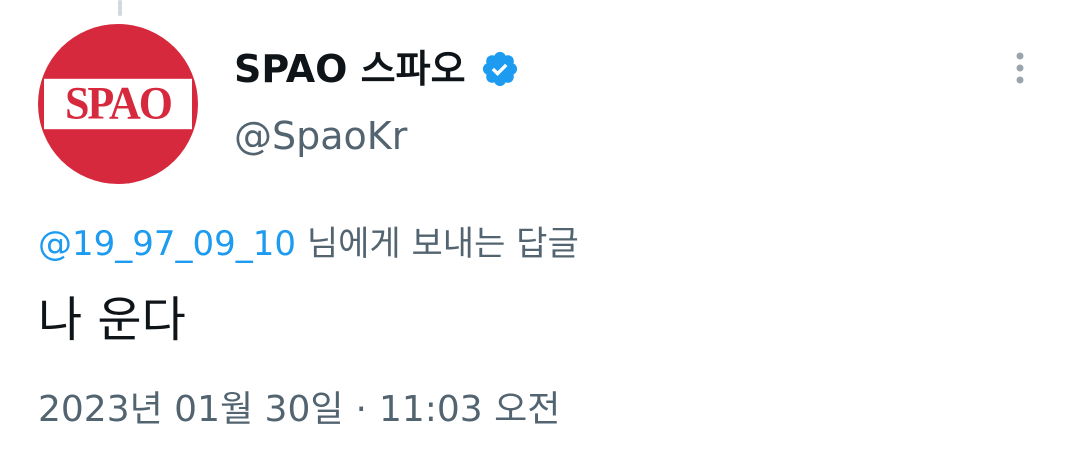 Image resolution: width=1080 pixels, height=462 pixels. Describe the element at coordinates (500, 69) in the screenshot. I see `verified-badge-icon` at that location.